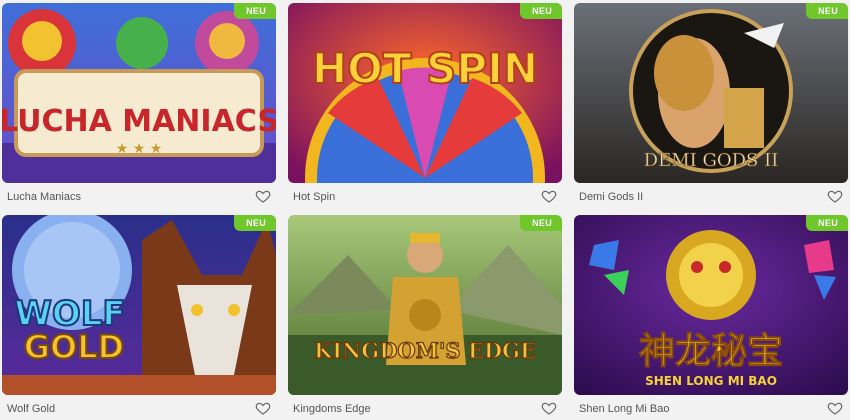 Image resolution: width=850 pixels, height=420 pixels. I want to click on game-title: Wolf Gold, so click(31, 409).